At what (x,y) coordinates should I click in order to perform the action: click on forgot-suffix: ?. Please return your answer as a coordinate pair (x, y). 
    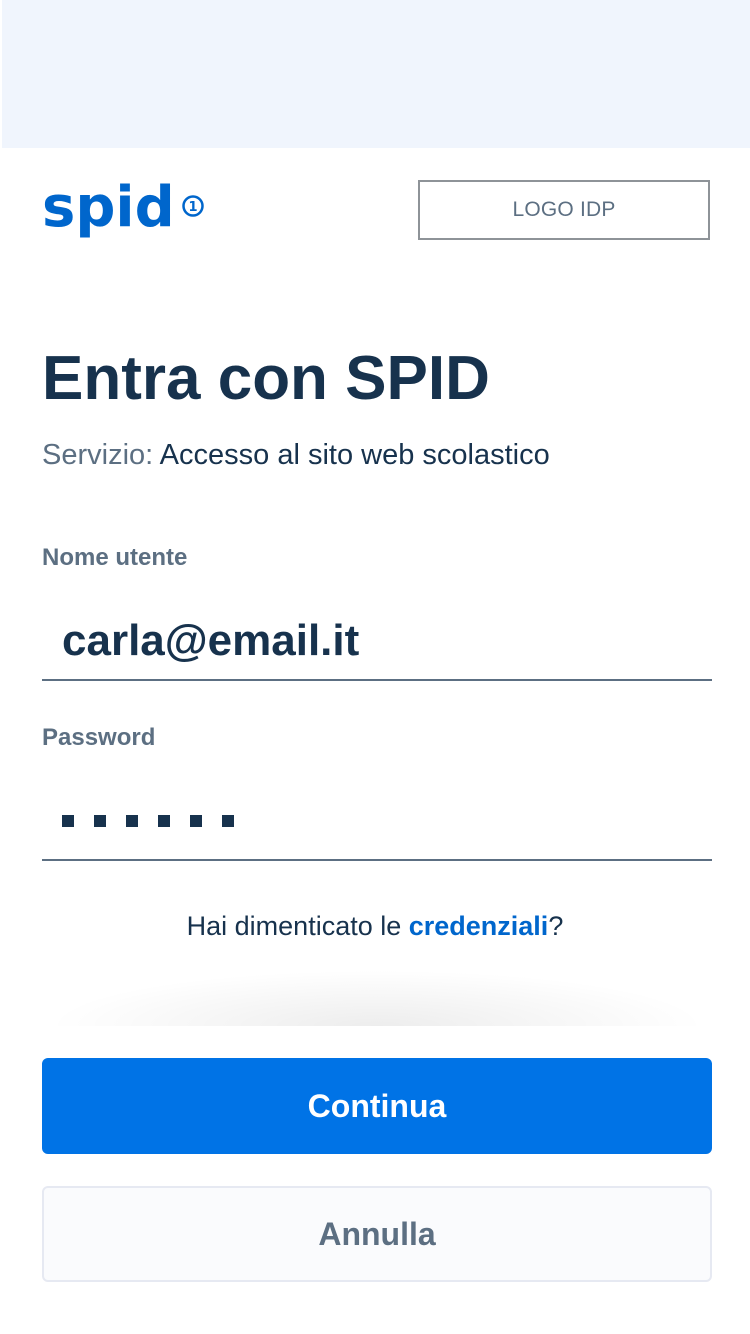
    Looking at the image, I should click on (556, 926).